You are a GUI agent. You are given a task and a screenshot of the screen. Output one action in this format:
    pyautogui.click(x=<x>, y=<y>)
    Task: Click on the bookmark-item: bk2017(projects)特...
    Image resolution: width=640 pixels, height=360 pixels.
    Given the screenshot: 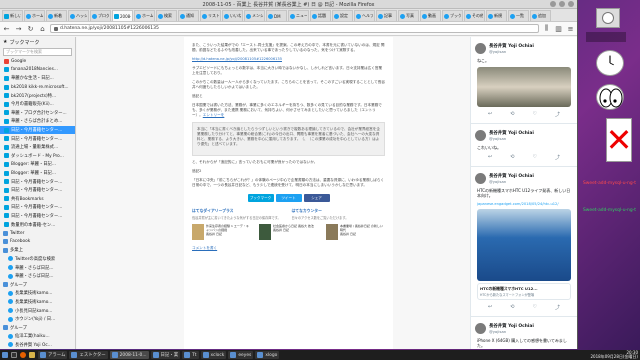 What is the action you would take?
    pyautogui.click(x=37, y=95)
    